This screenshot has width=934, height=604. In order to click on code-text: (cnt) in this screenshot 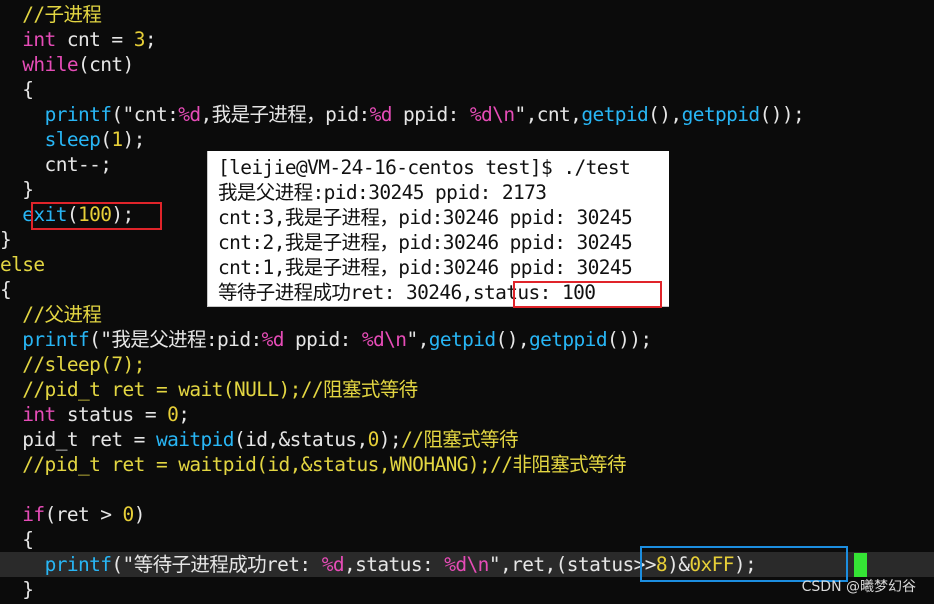, I will do `click(105, 64)`.